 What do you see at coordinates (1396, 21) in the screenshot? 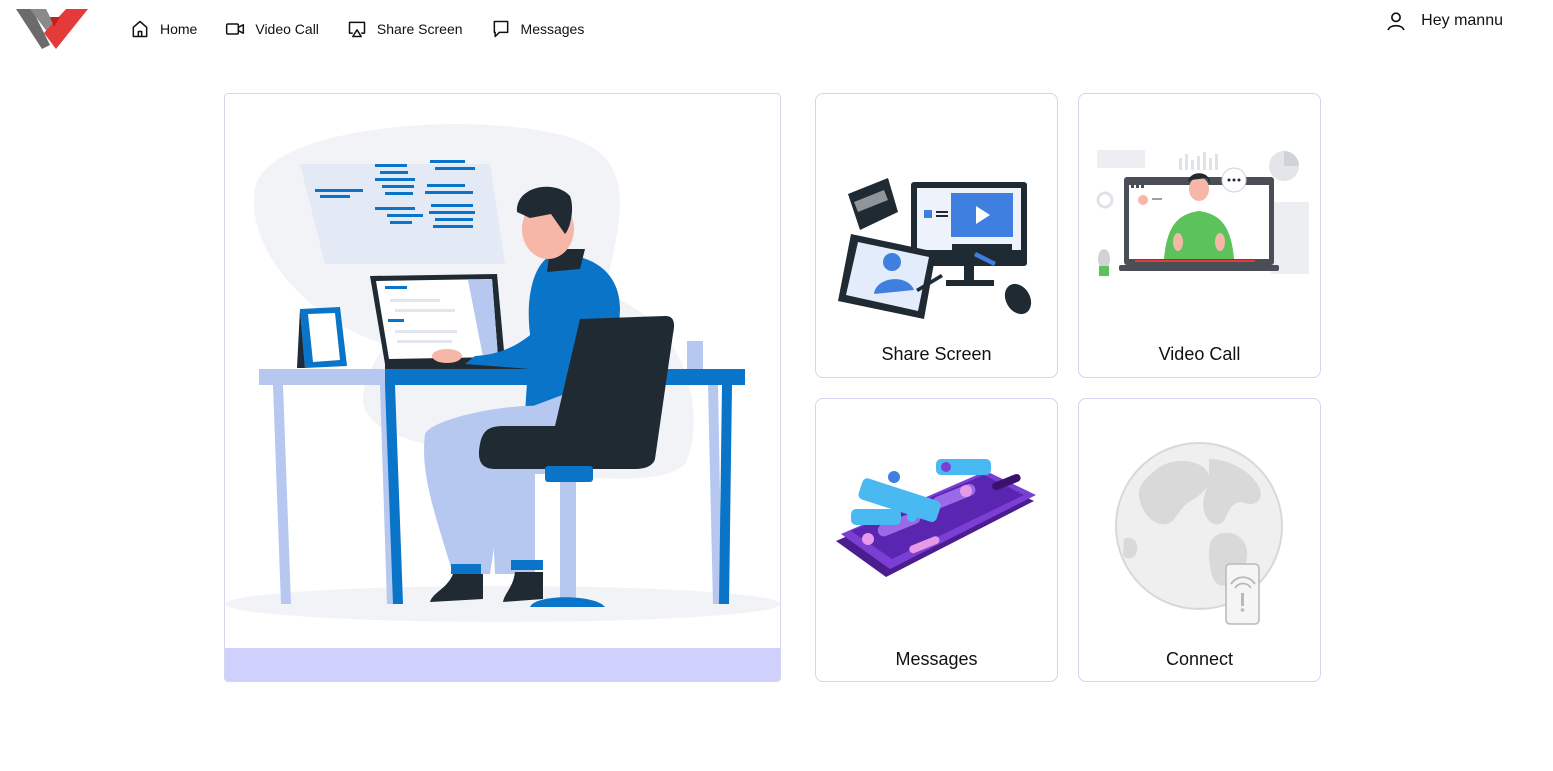
I see `user-icon` at bounding box center [1396, 21].